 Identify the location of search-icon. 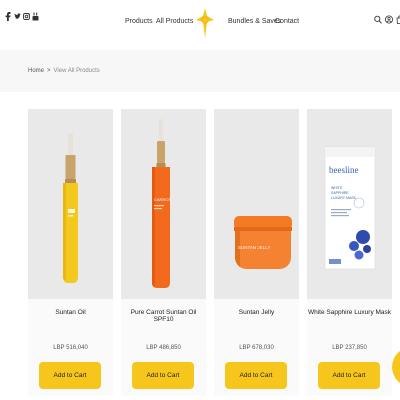
(378, 17).